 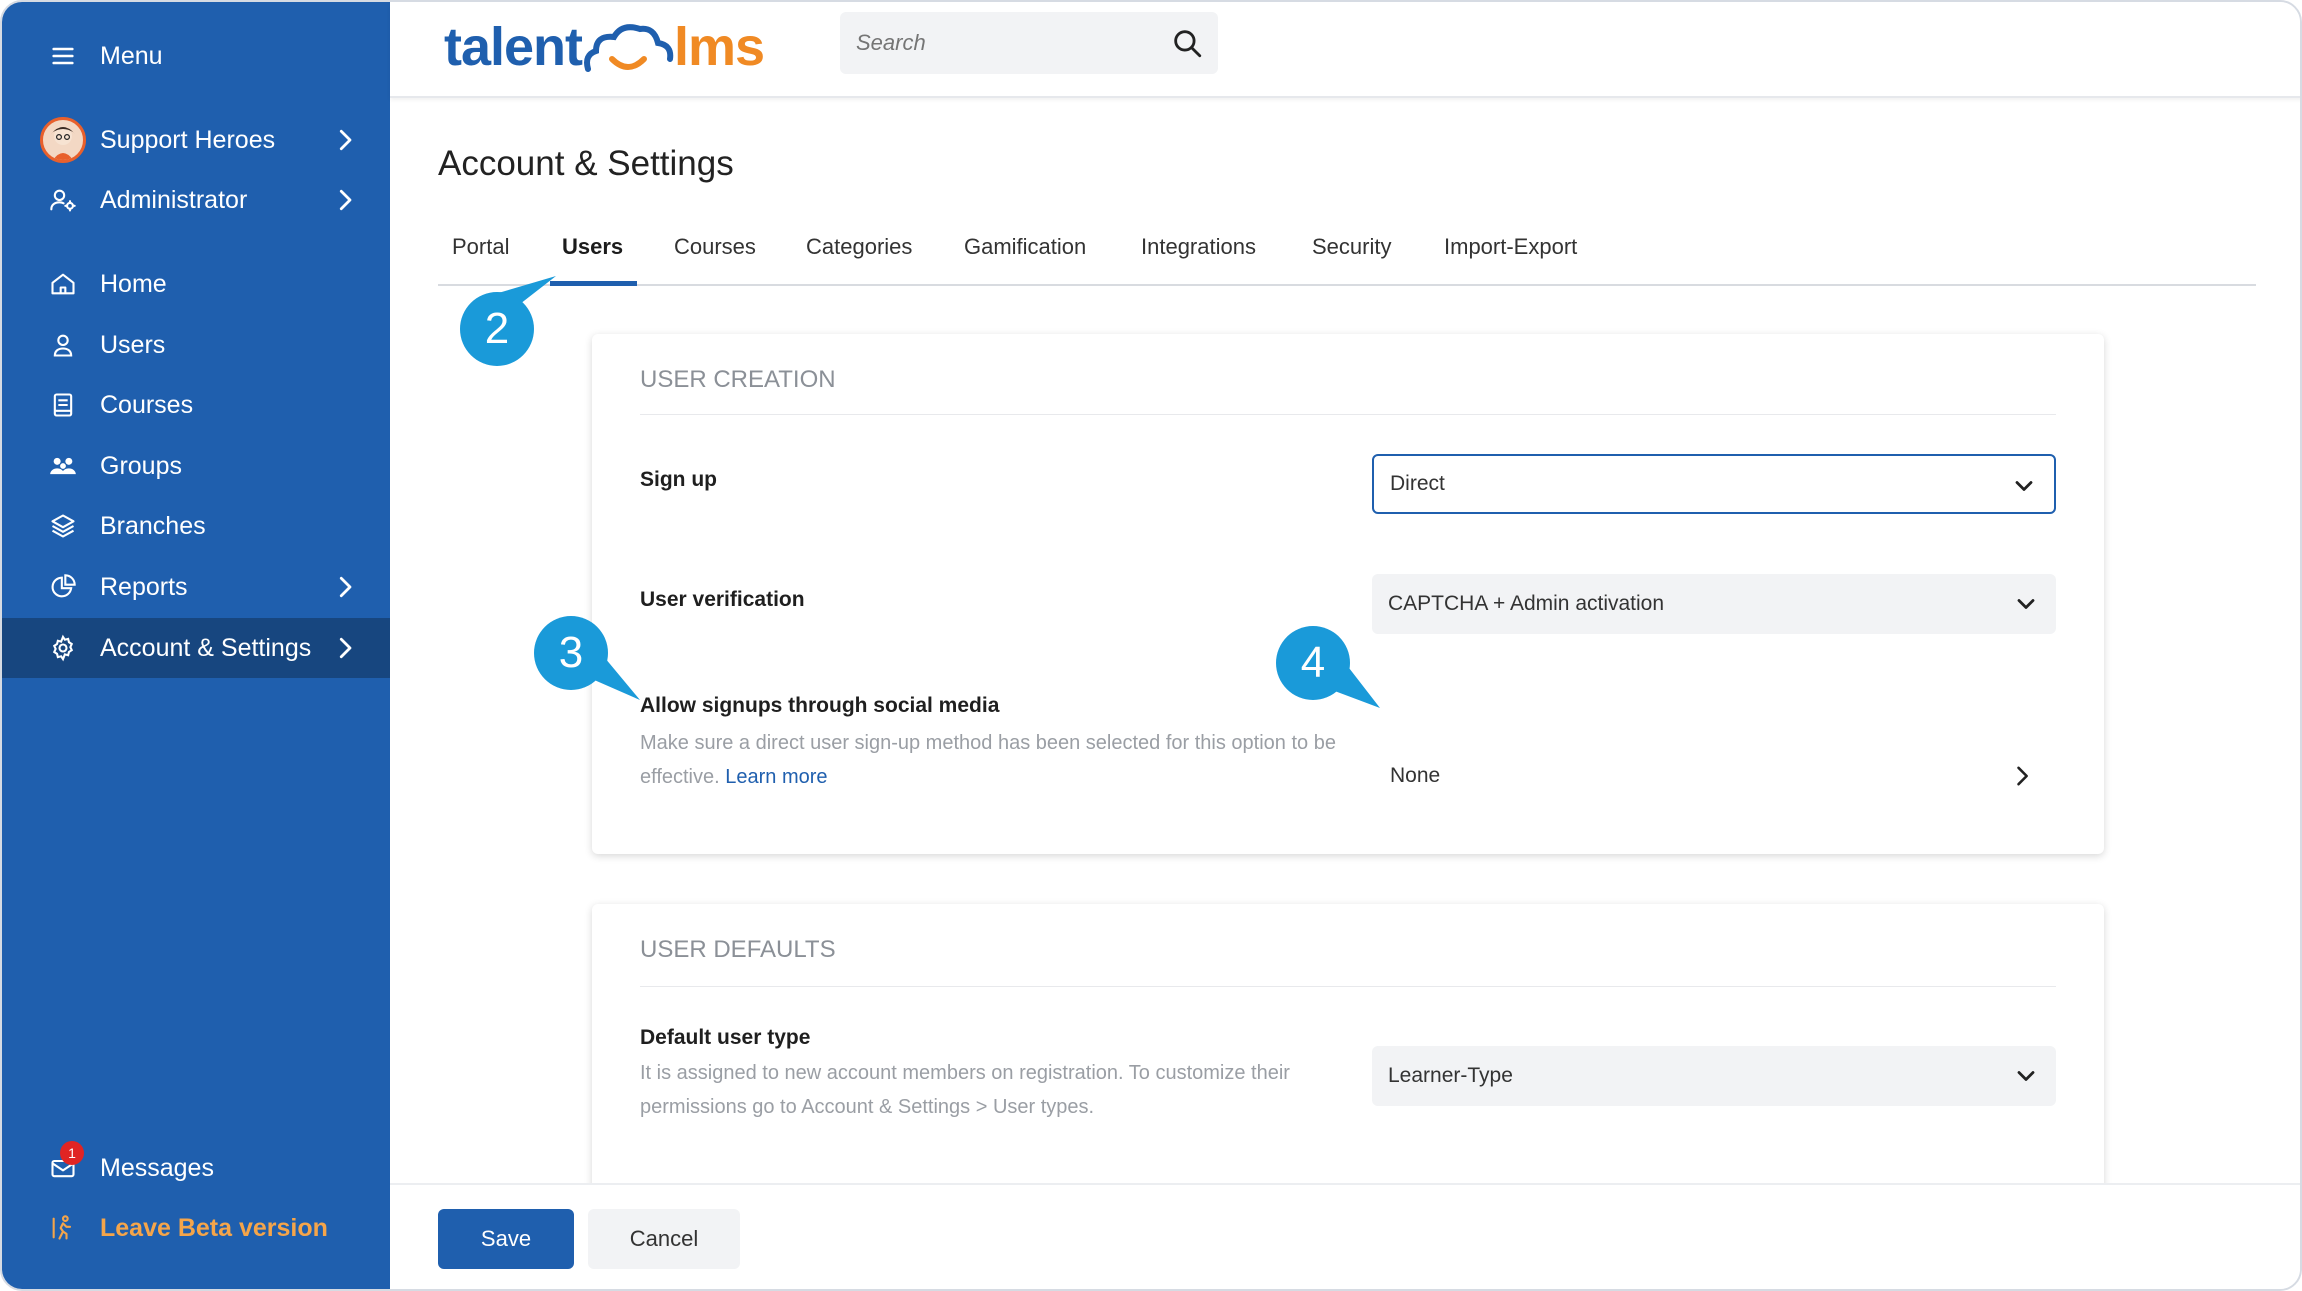 I want to click on role-switcher: Administrator, so click(x=196, y=200).